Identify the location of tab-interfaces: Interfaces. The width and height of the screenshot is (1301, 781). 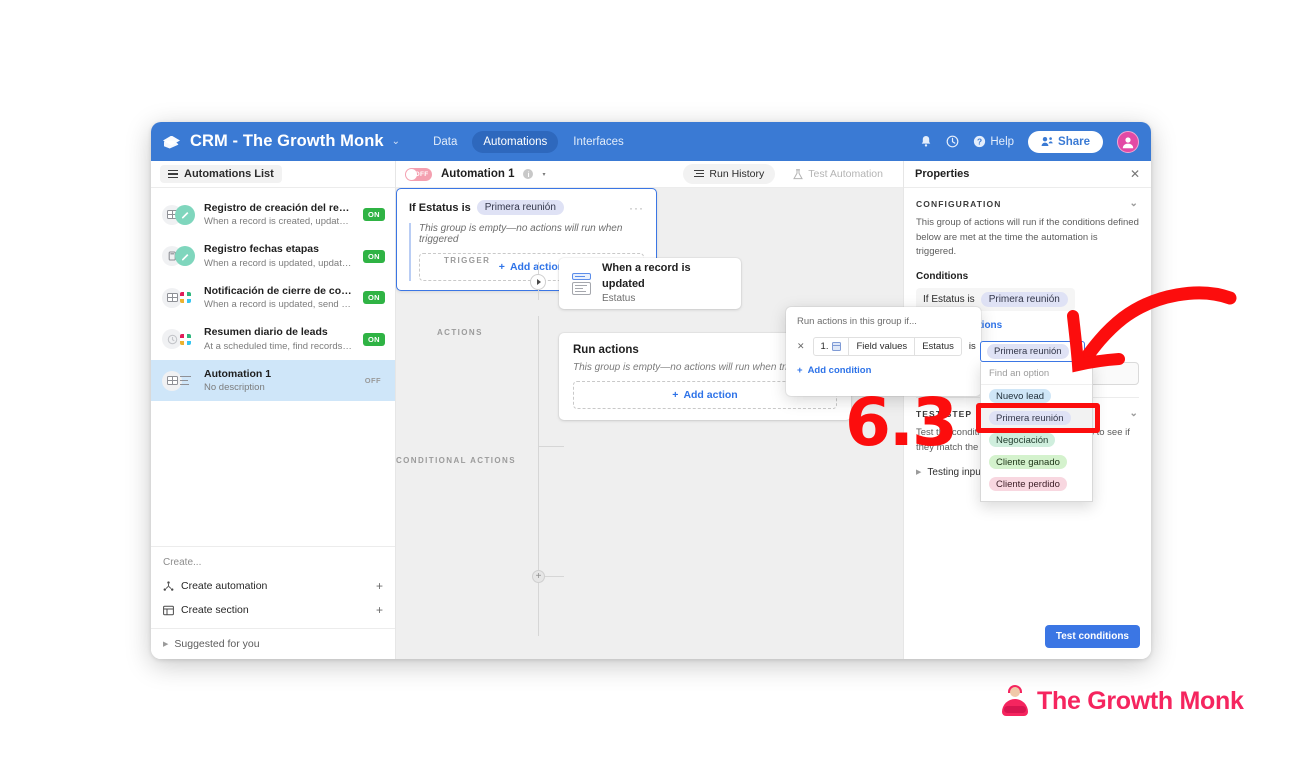
(598, 142).